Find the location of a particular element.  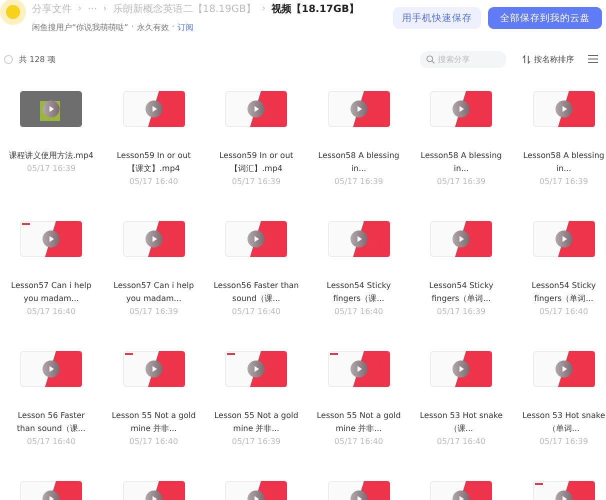

sort-button: 按名称排序 is located at coordinates (548, 59).